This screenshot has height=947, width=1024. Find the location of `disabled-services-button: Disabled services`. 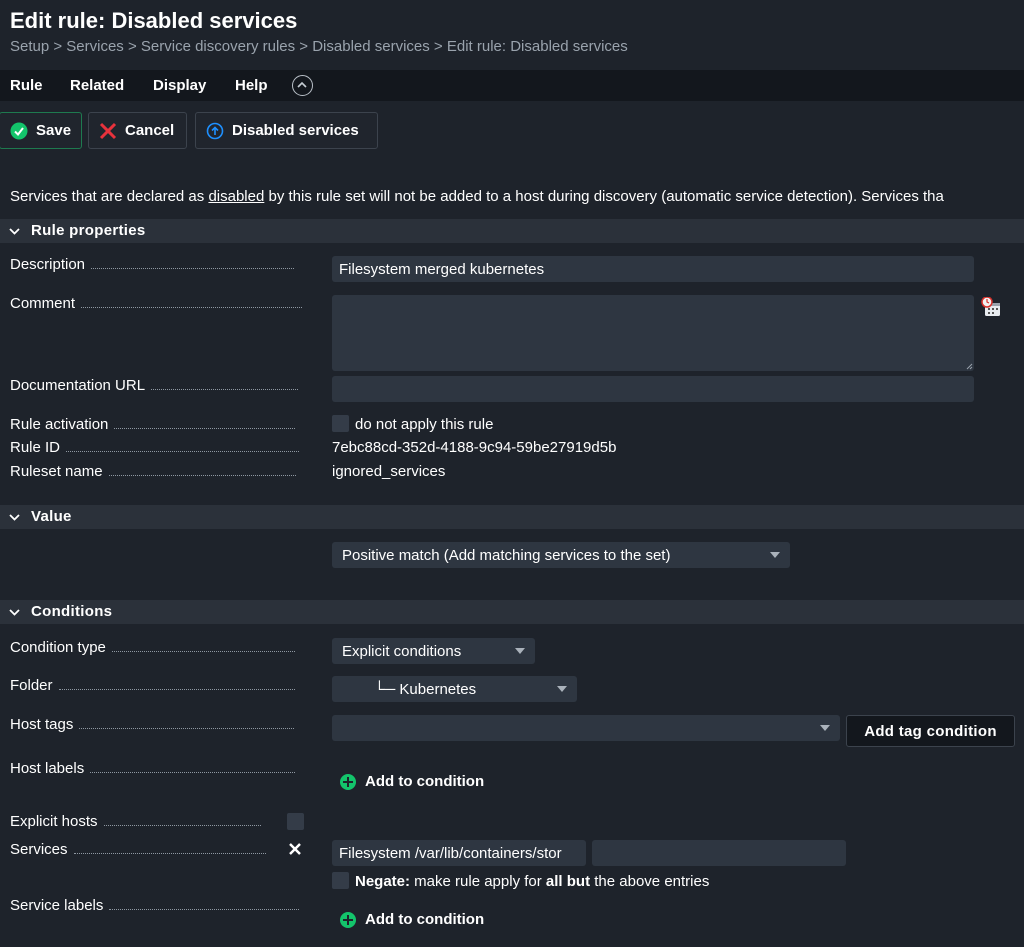

disabled-services-button: Disabled services is located at coordinates (286, 130).